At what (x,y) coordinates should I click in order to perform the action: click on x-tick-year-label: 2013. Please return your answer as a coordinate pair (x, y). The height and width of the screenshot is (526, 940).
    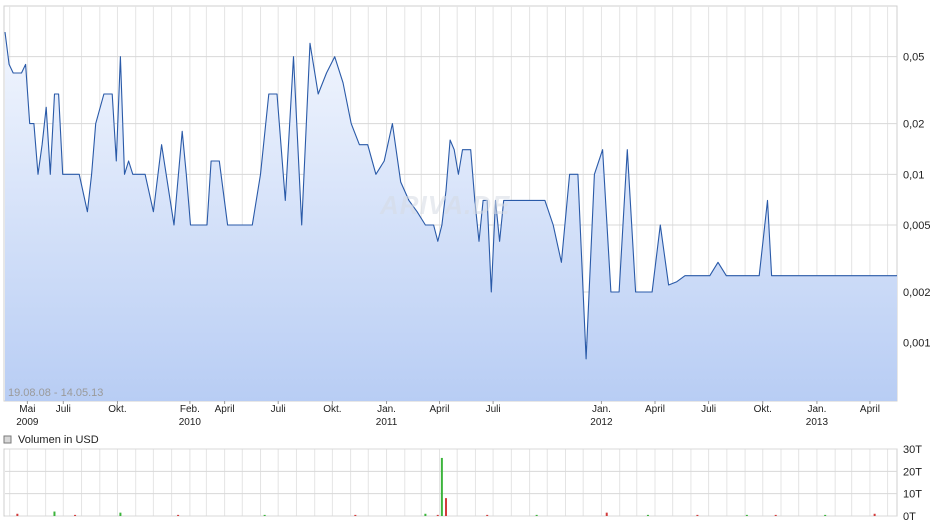
    Looking at the image, I should click on (817, 422).